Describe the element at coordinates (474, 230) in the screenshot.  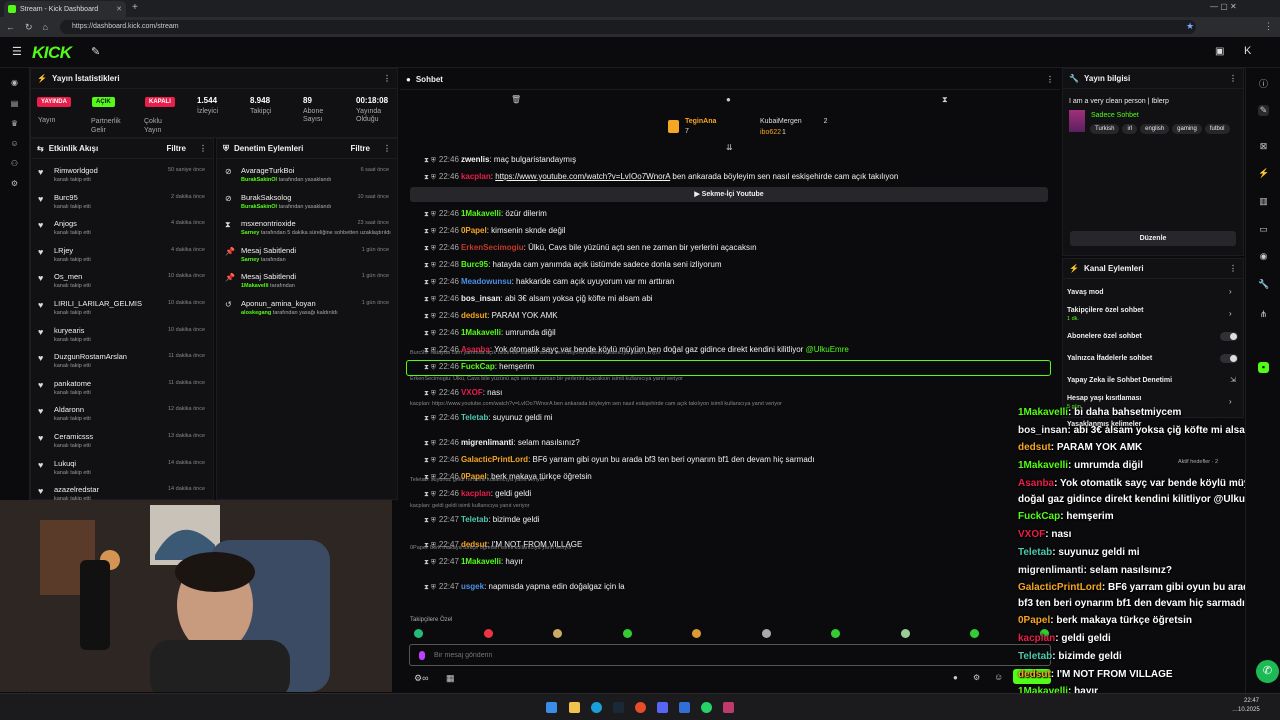
I see `message-username: 0Papel` at that location.